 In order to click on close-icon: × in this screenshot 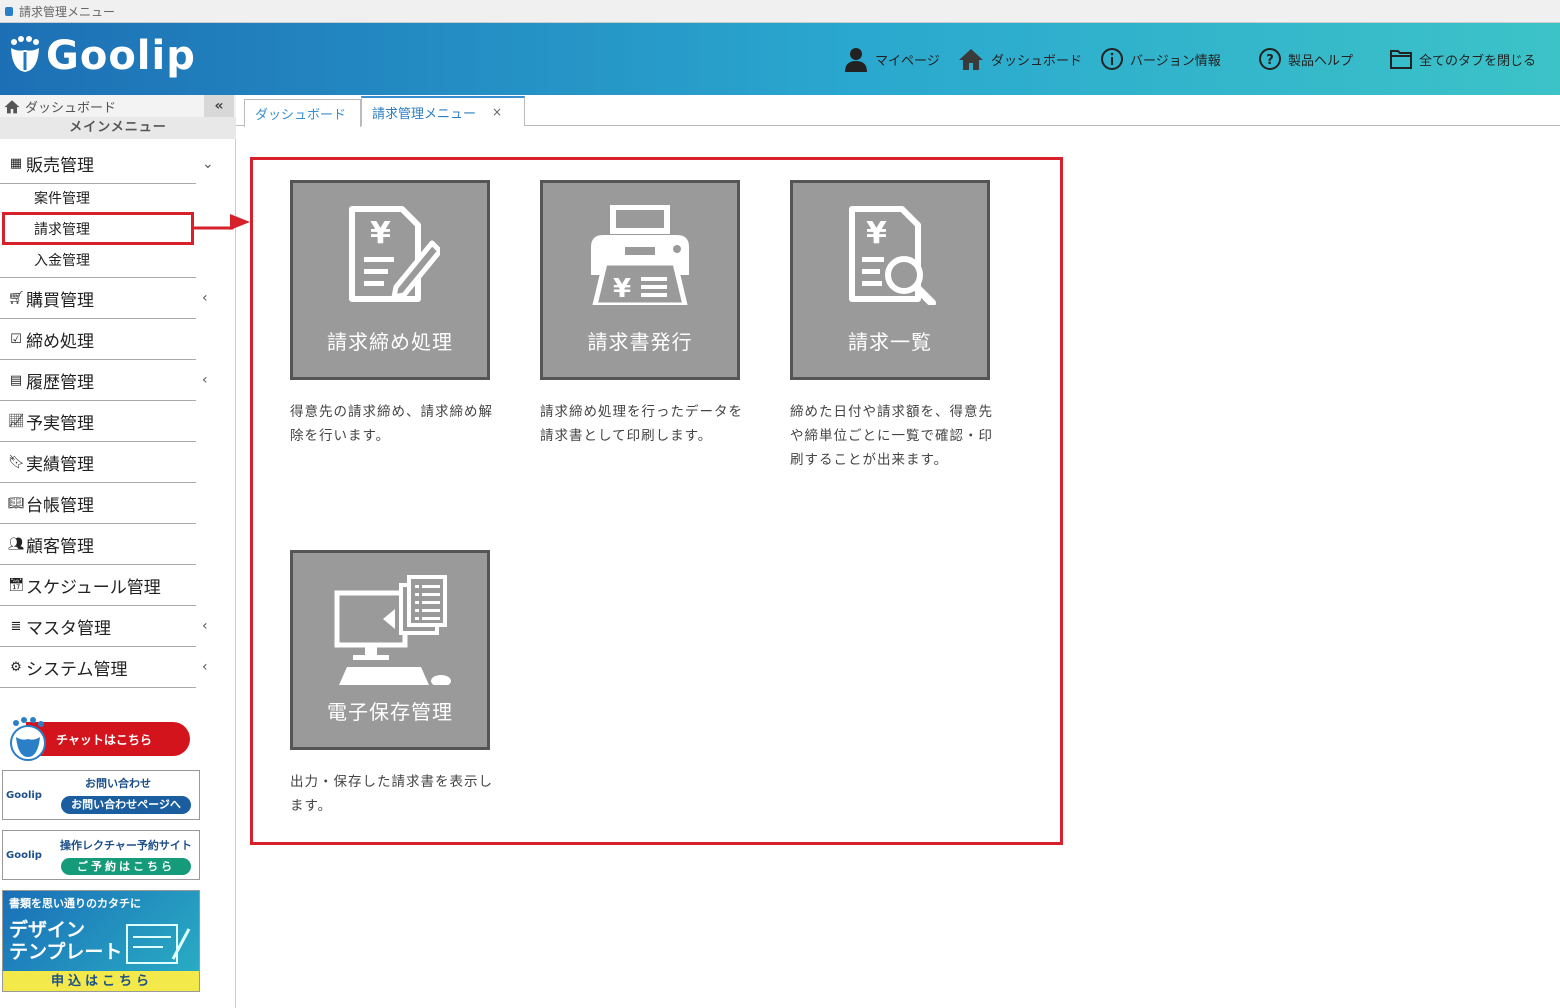, I will do `click(497, 112)`.